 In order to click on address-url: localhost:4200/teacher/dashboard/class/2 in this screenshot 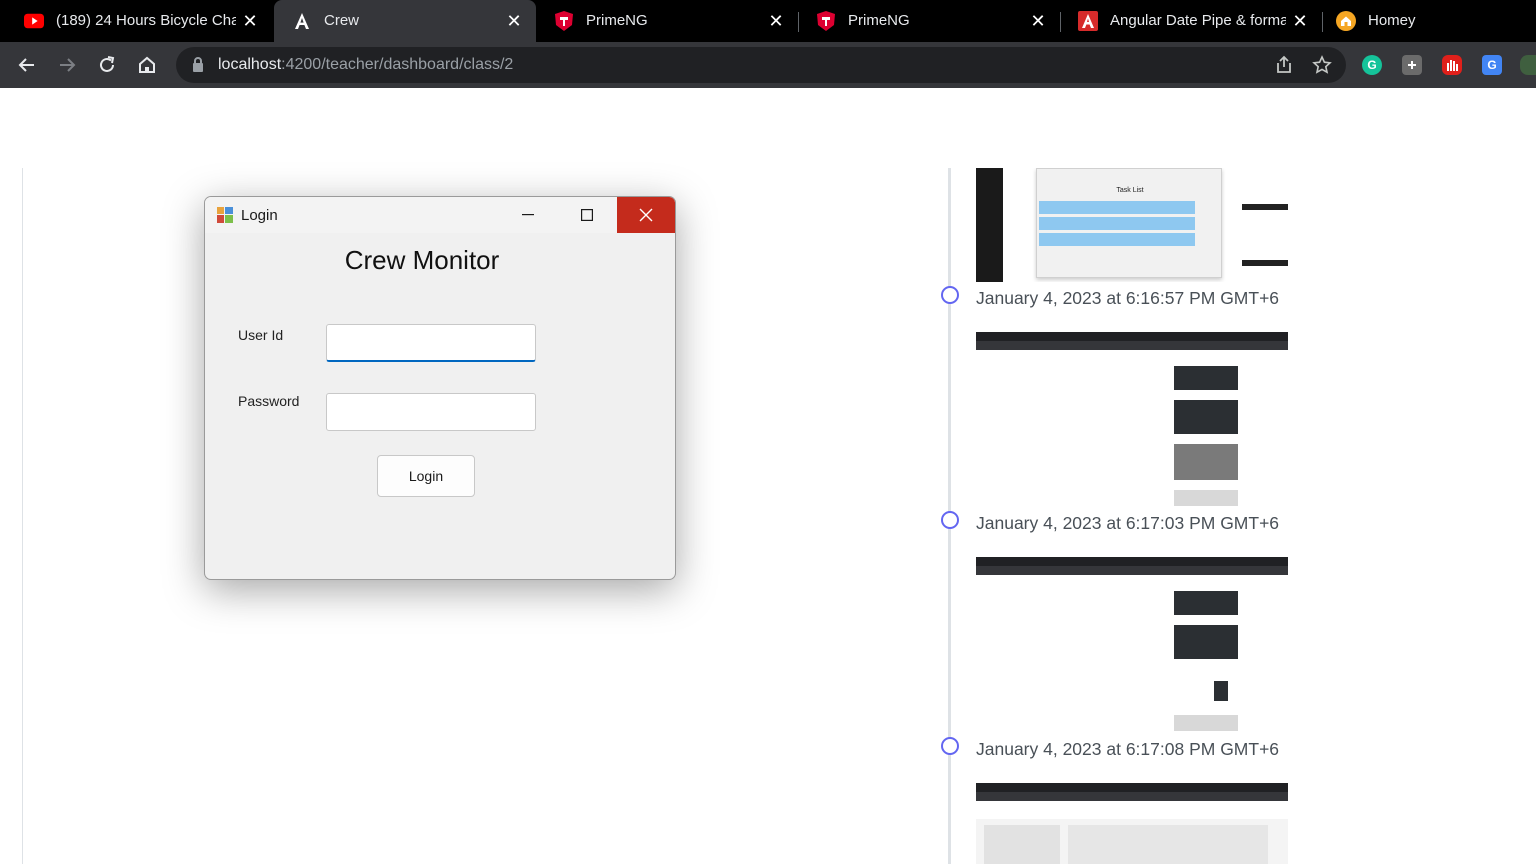, I will do `click(365, 65)`.